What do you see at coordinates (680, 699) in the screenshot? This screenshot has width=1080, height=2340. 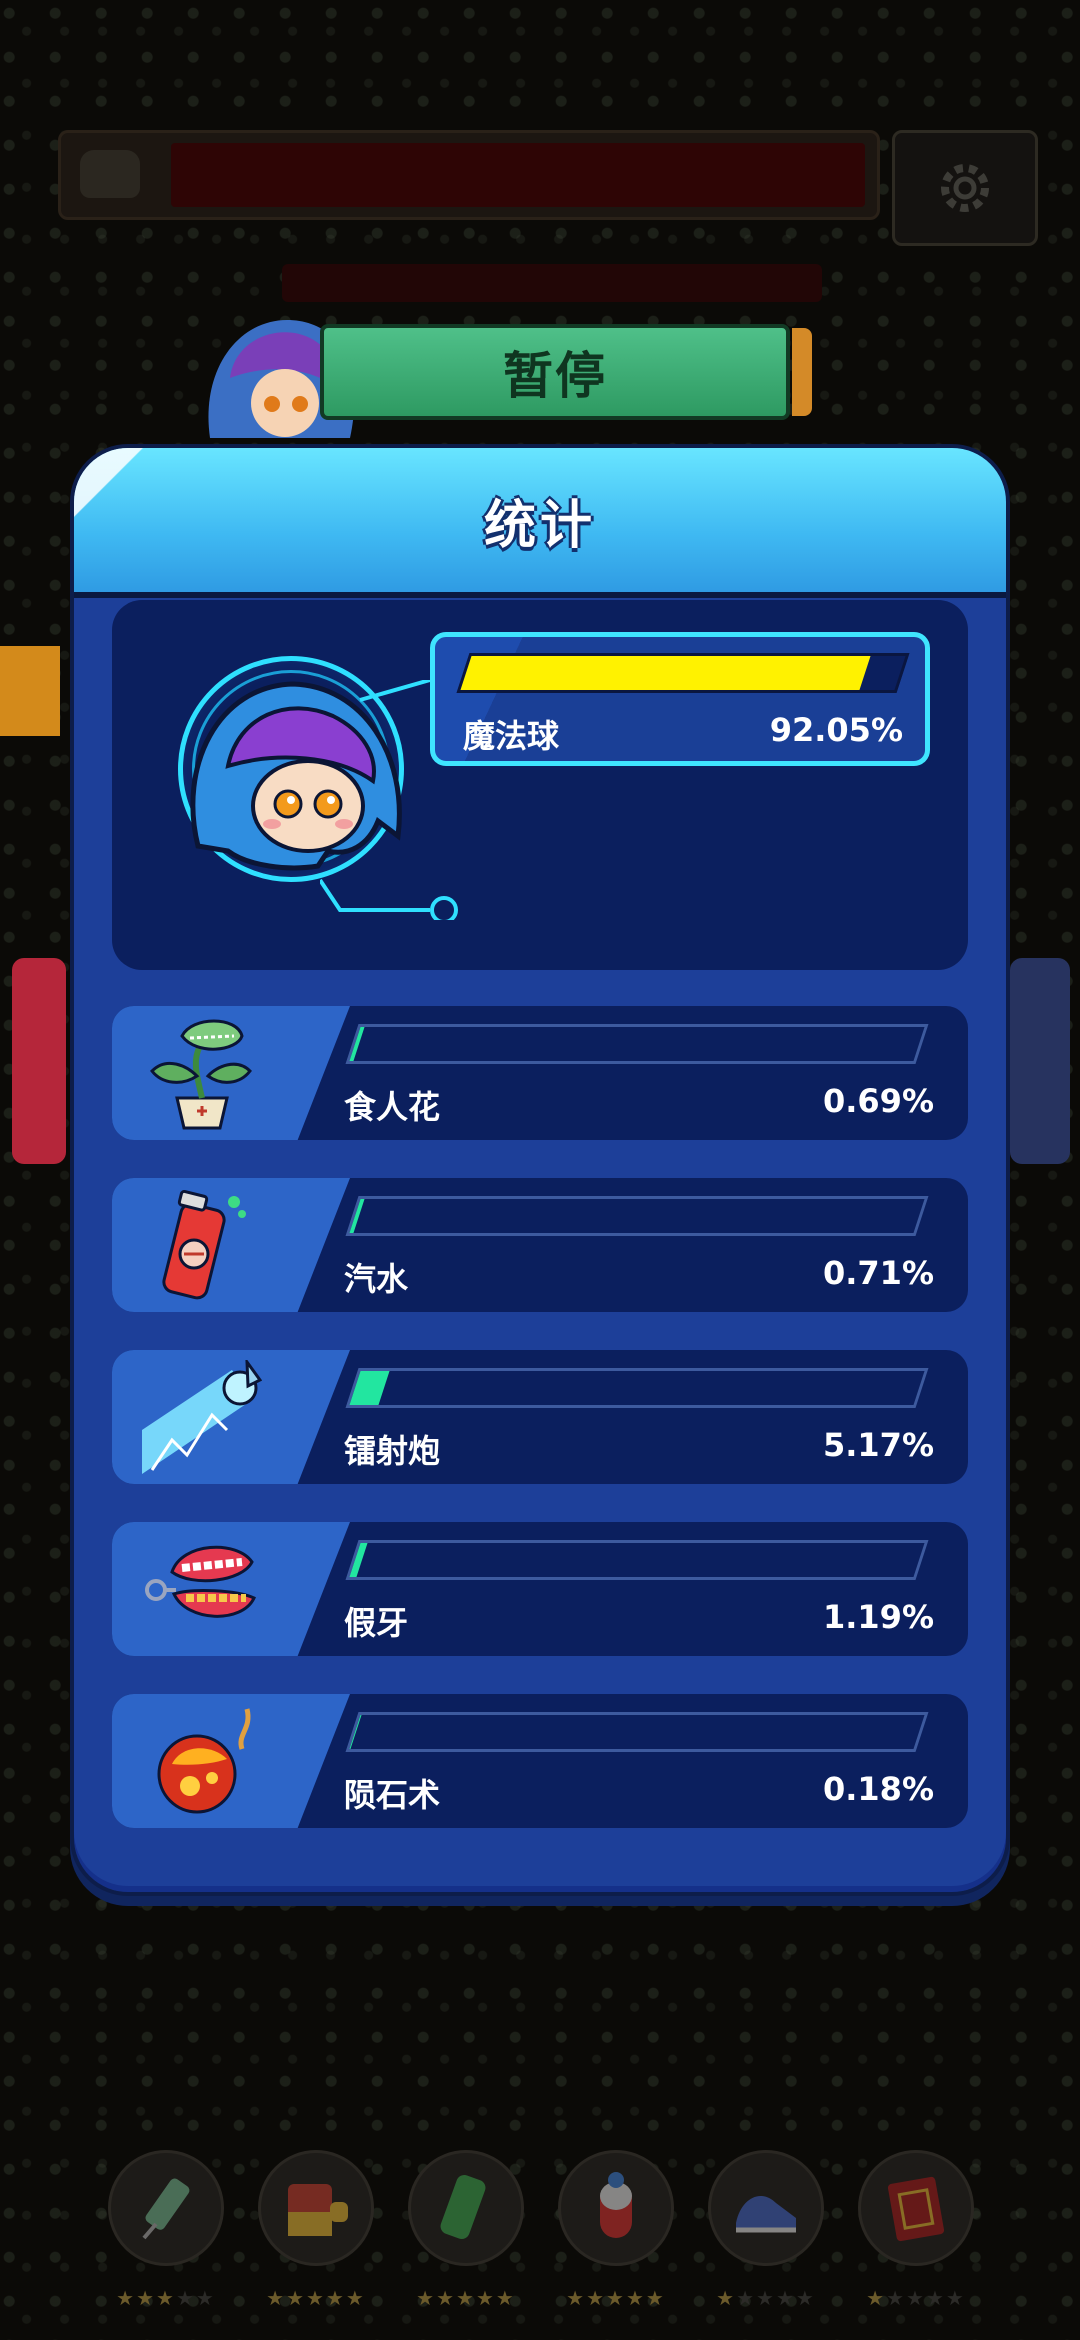 I see `main-weapon-stat: 魔法球 92.05%` at bounding box center [680, 699].